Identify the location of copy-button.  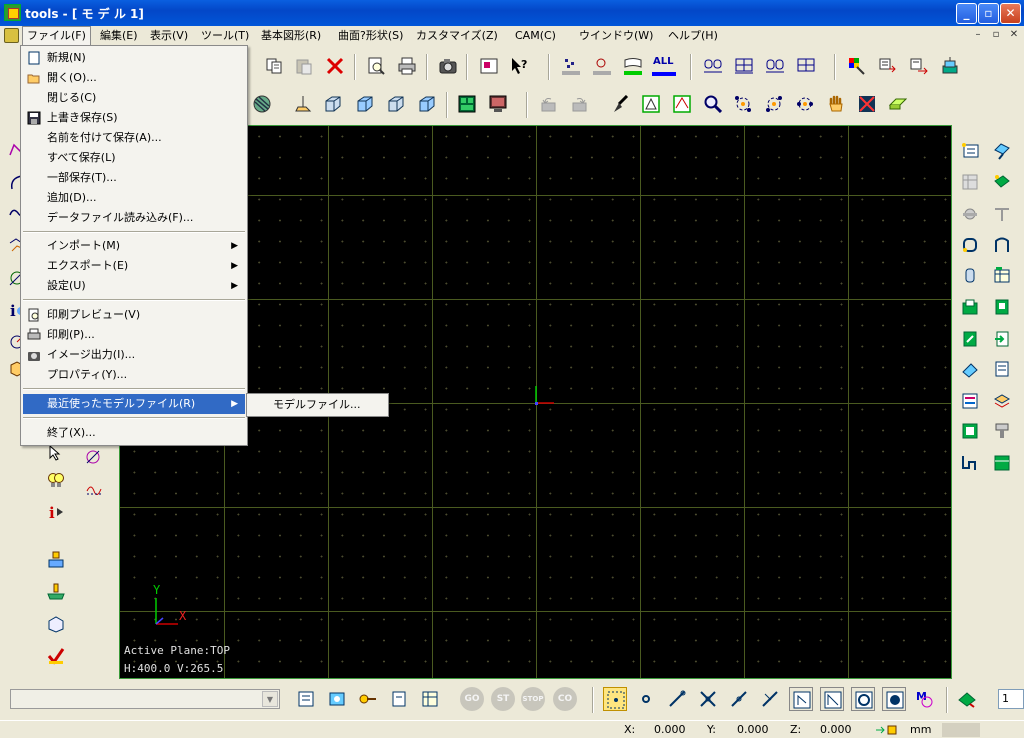
(274, 66).